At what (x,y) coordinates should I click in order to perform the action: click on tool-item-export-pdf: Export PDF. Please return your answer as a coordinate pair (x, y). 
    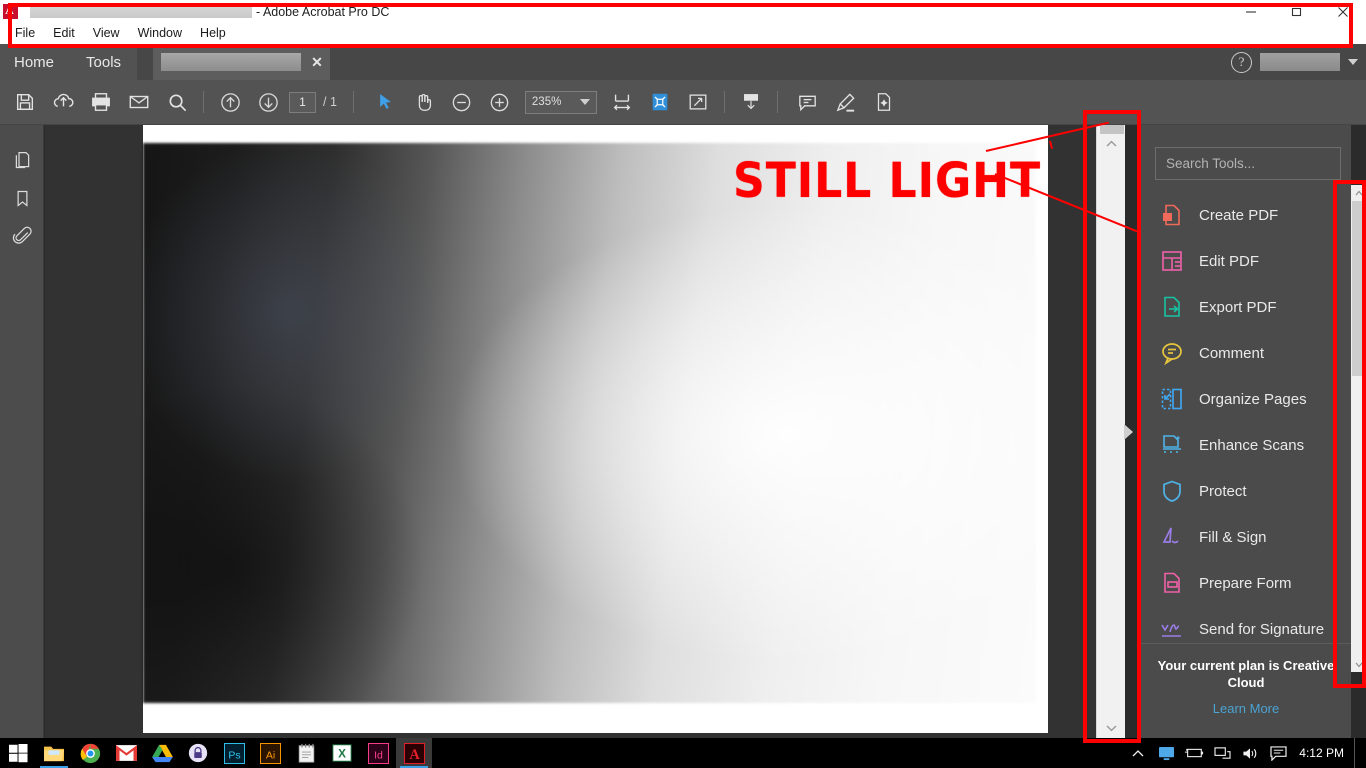
    Looking at the image, I should click on (1246, 307).